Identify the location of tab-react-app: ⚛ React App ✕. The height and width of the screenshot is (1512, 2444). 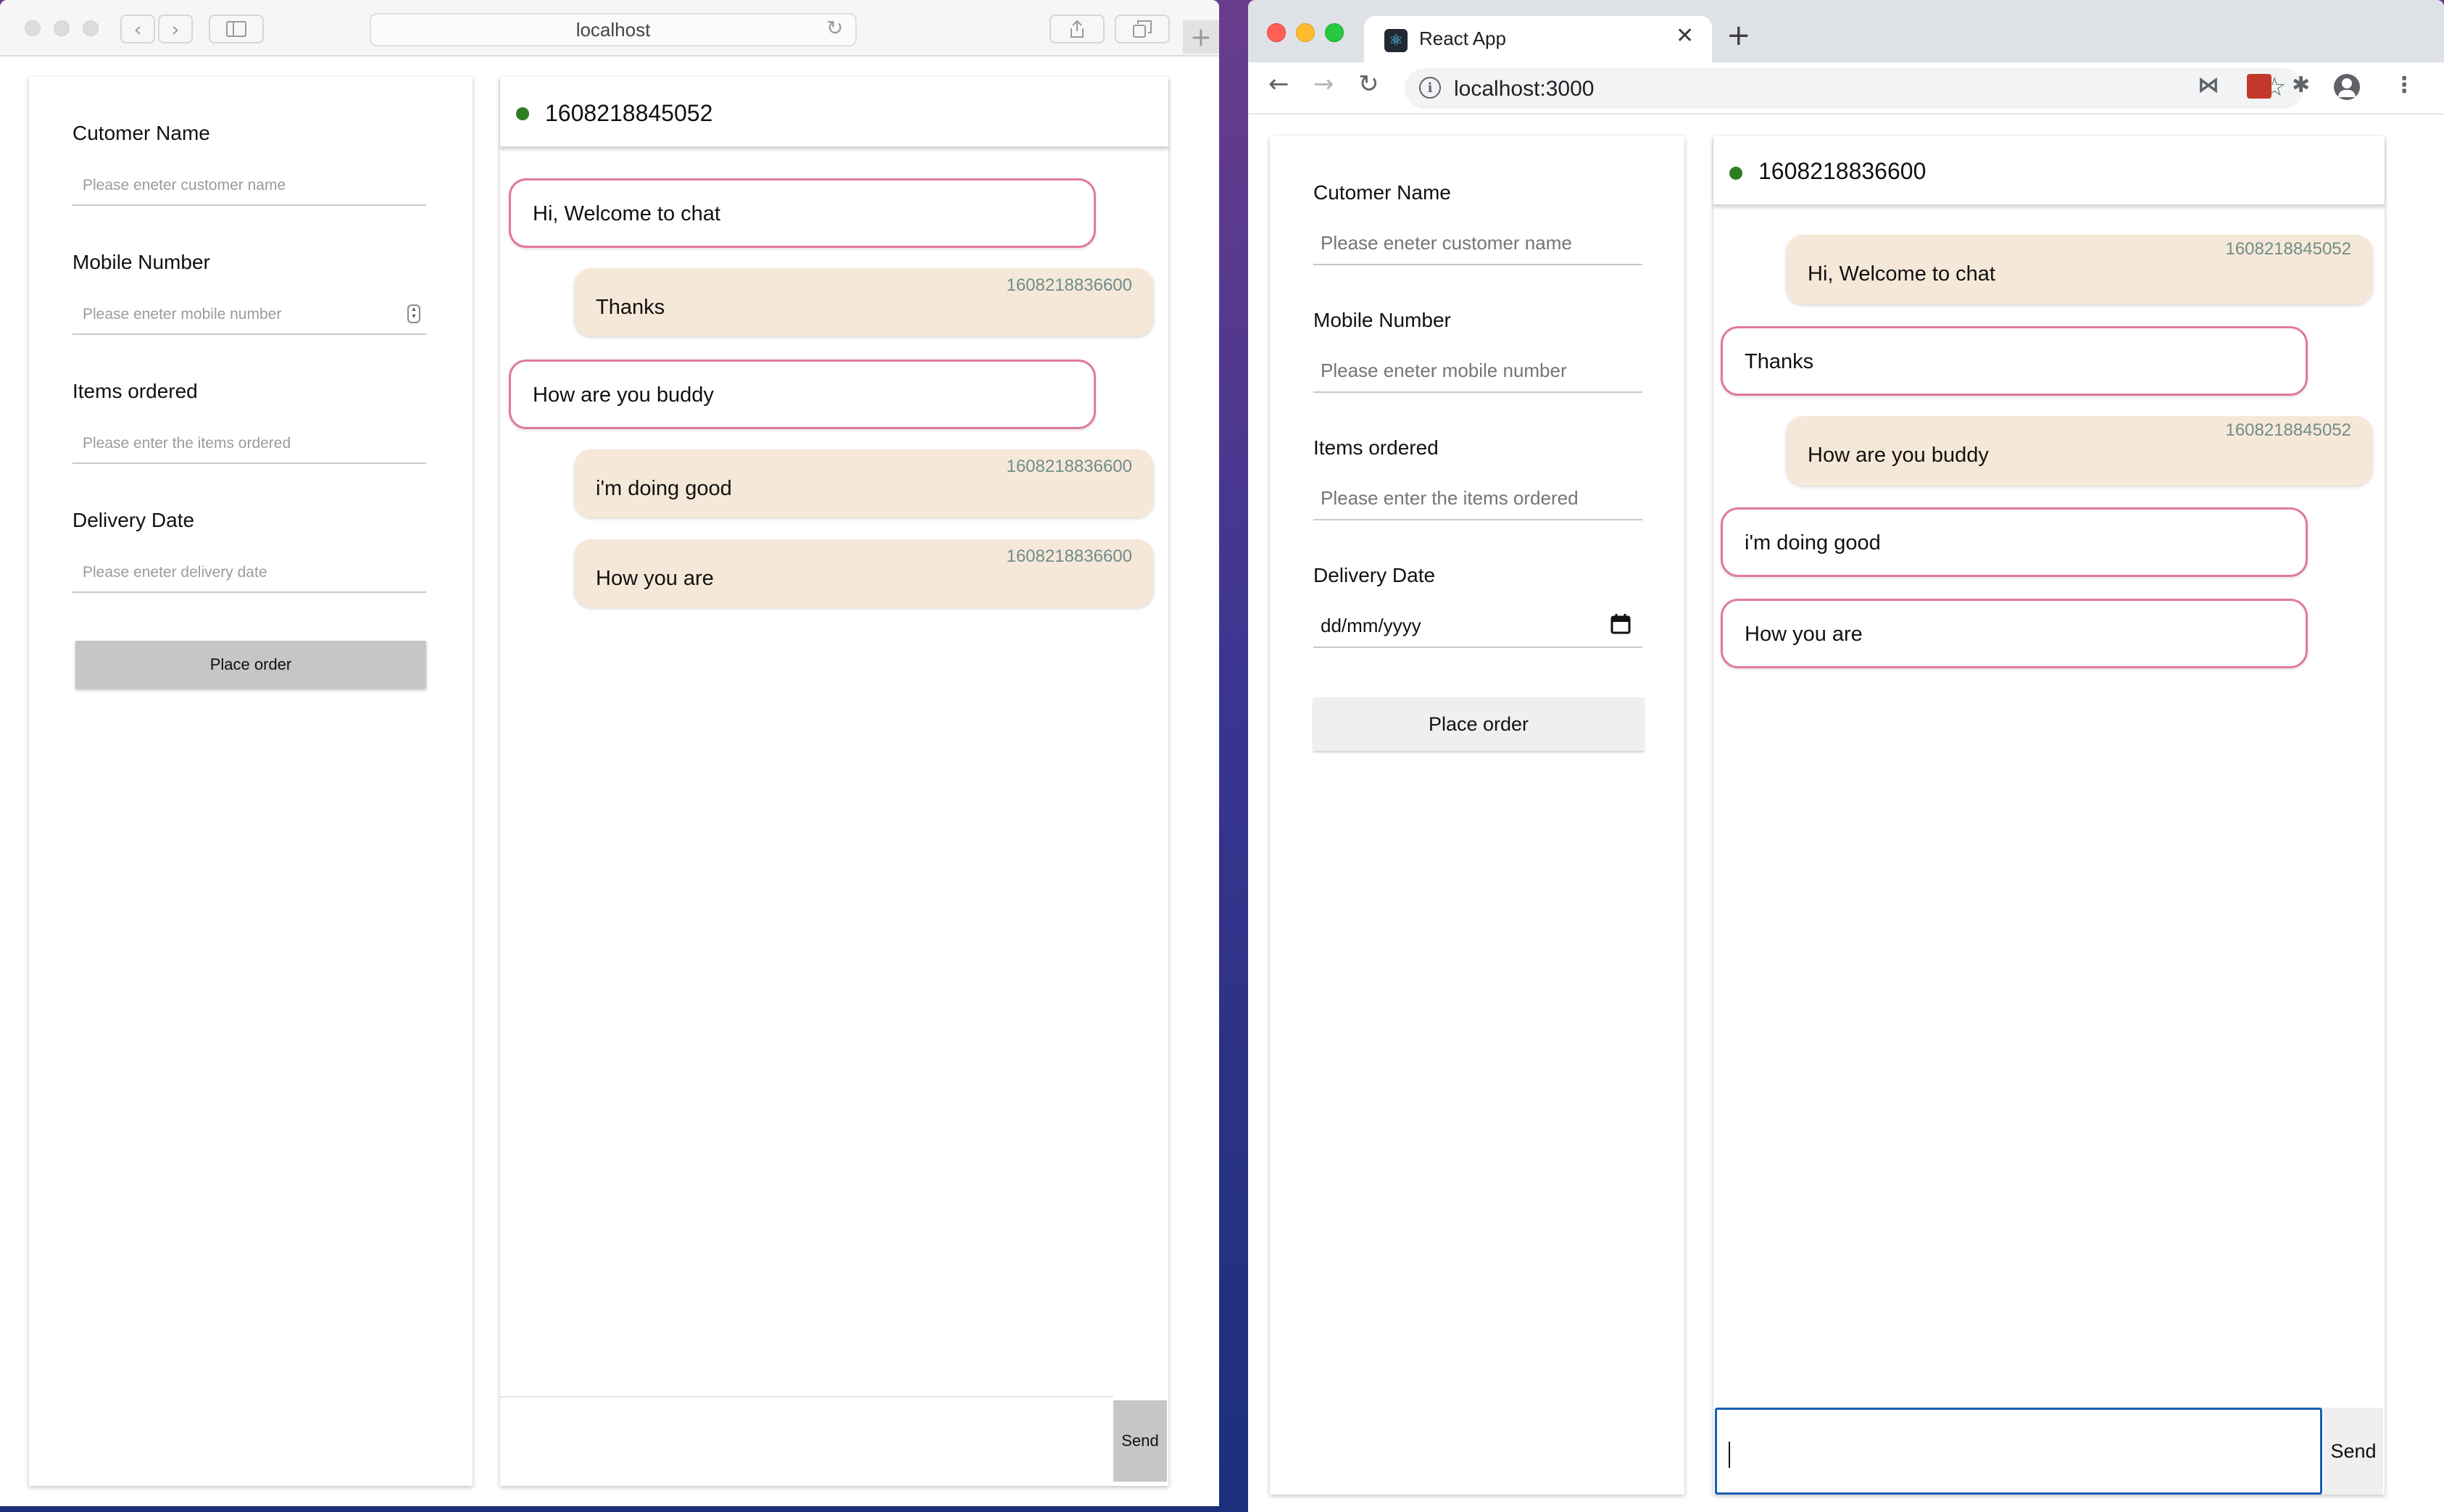
(1538, 39).